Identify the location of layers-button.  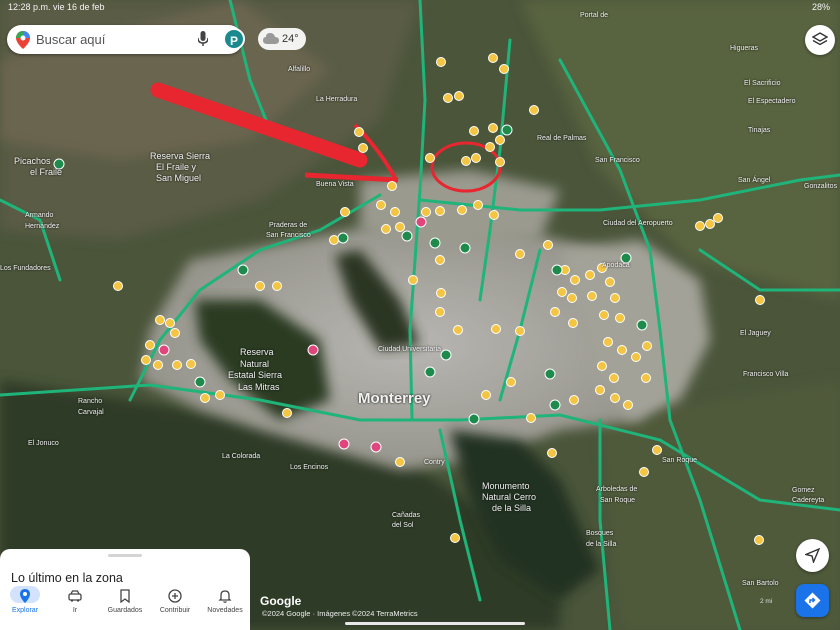
(820, 40).